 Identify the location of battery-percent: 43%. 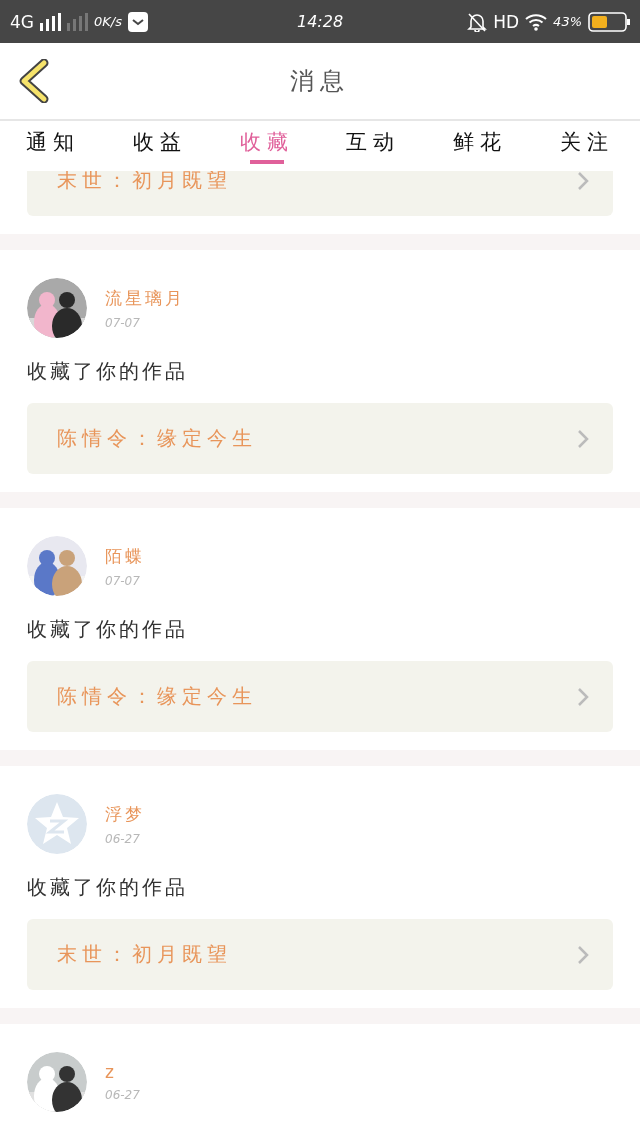
(567, 21).